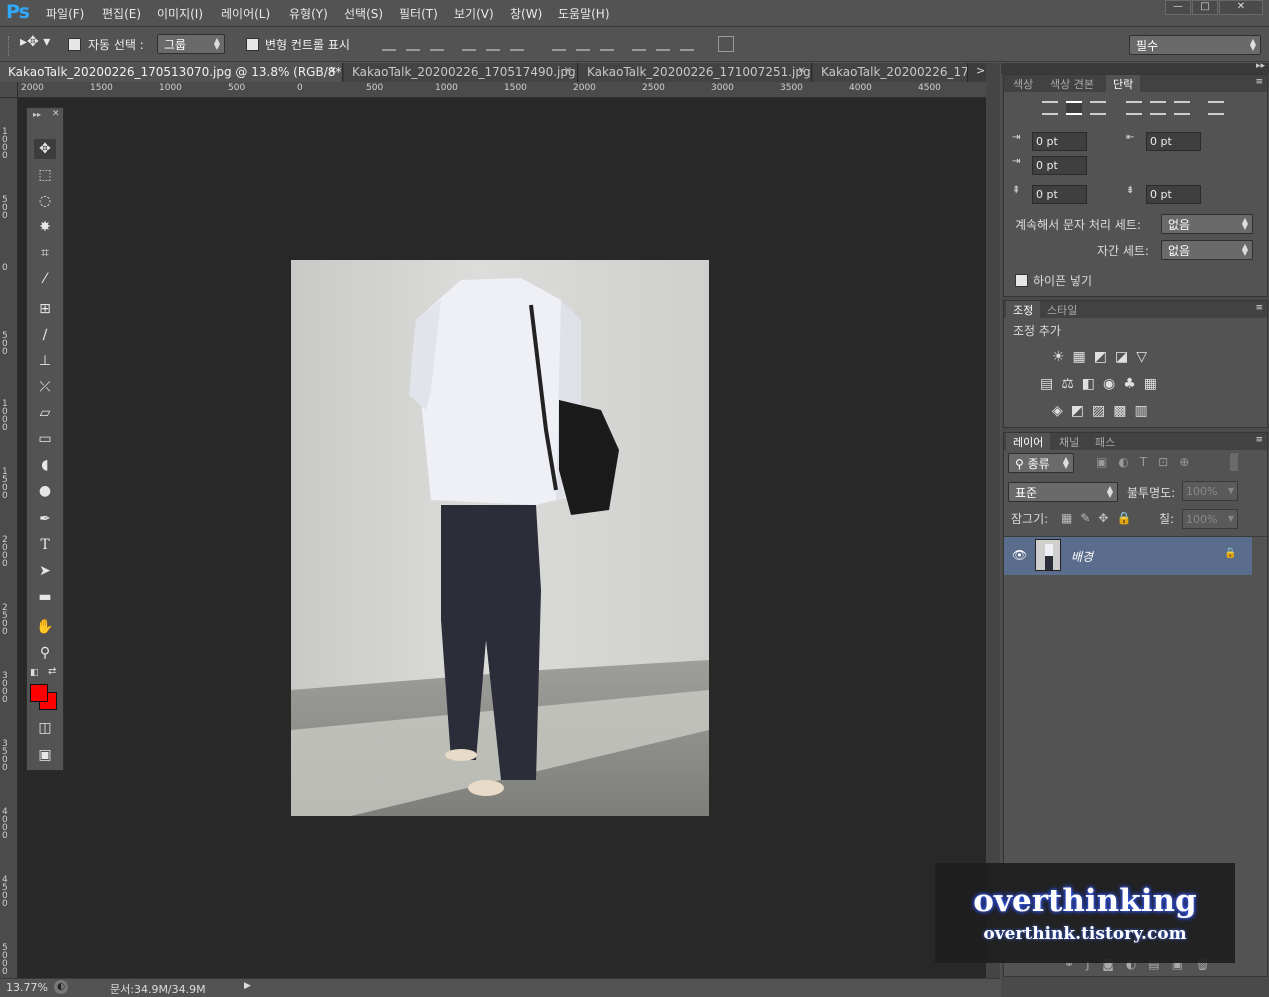 This screenshot has height=997, width=1269. What do you see at coordinates (1023, 309) in the screenshot?
I see `tab-adjustments: 조정` at bounding box center [1023, 309].